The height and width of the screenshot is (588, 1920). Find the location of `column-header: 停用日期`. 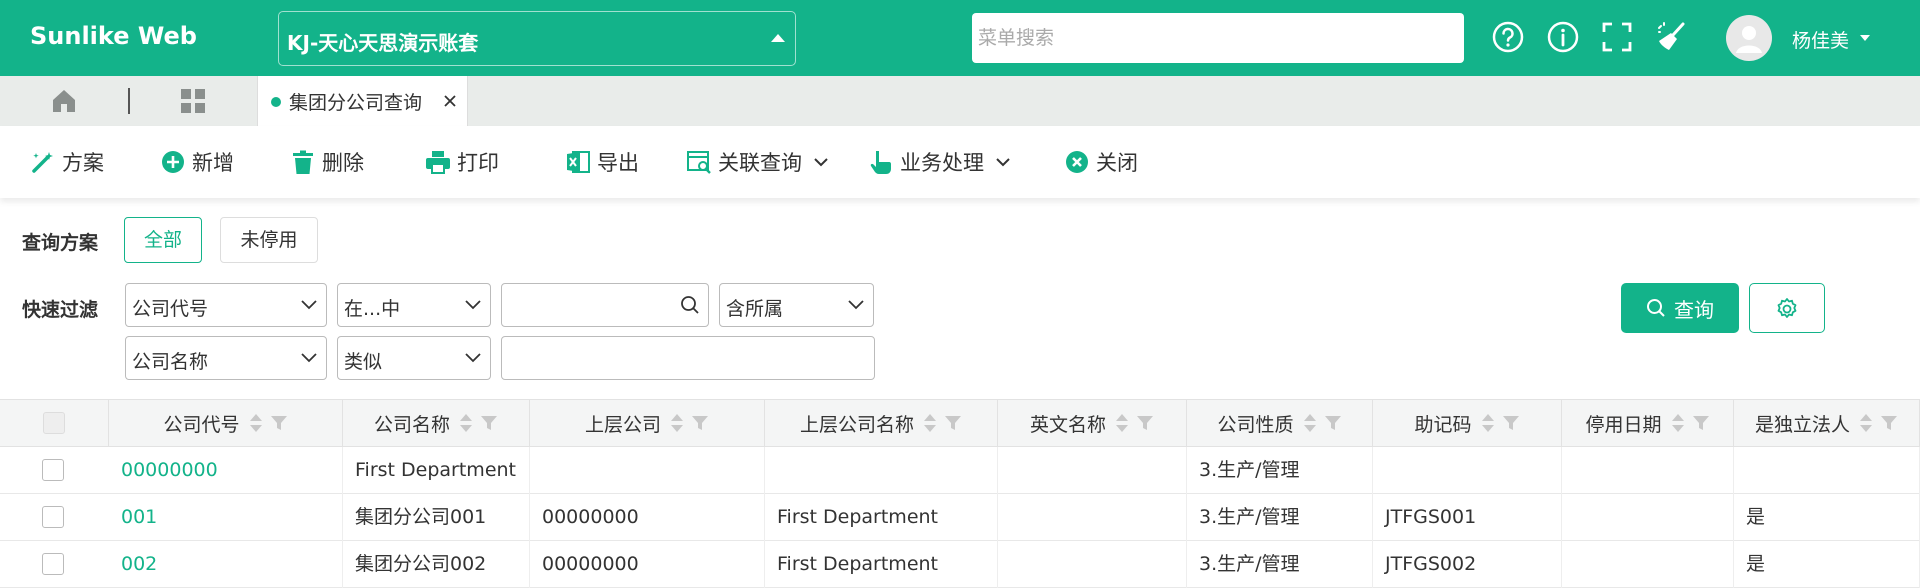

column-header: 停用日期 is located at coordinates (1648, 423).